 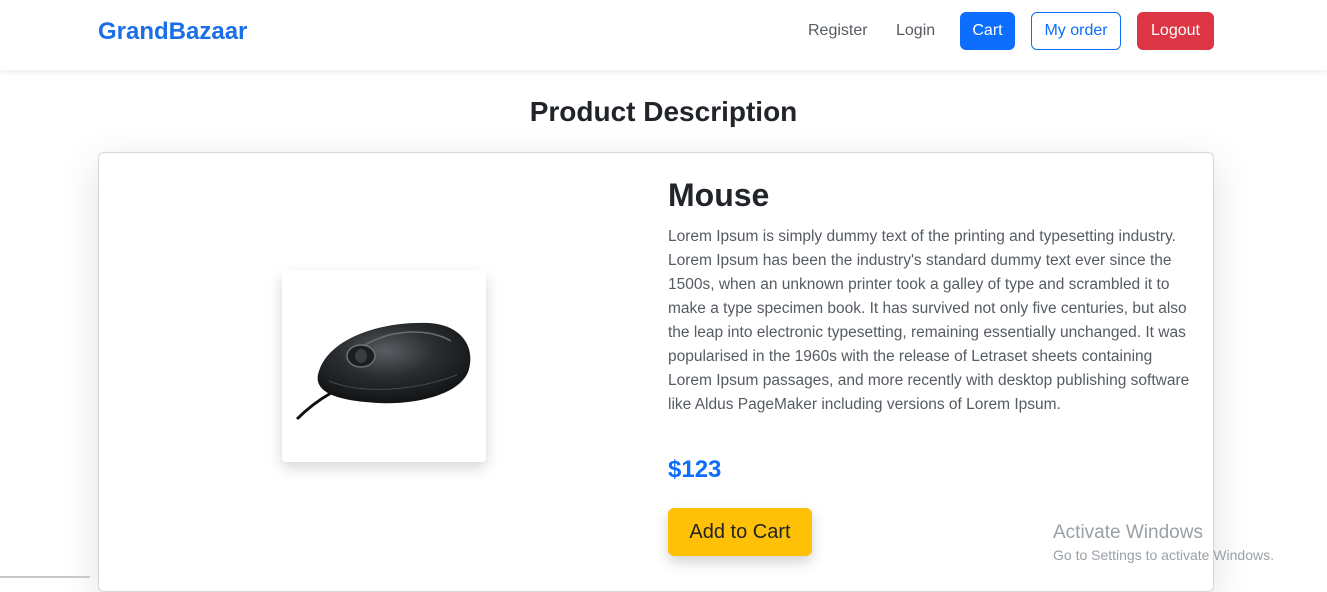 What do you see at coordinates (987, 31) in the screenshot?
I see `cart-button: Cart` at bounding box center [987, 31].